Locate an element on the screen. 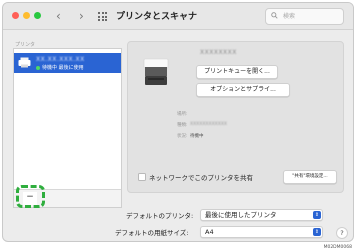 This screenshot has height=251, width=356. status-value: 待機中 is located at coordinates (197, 136).